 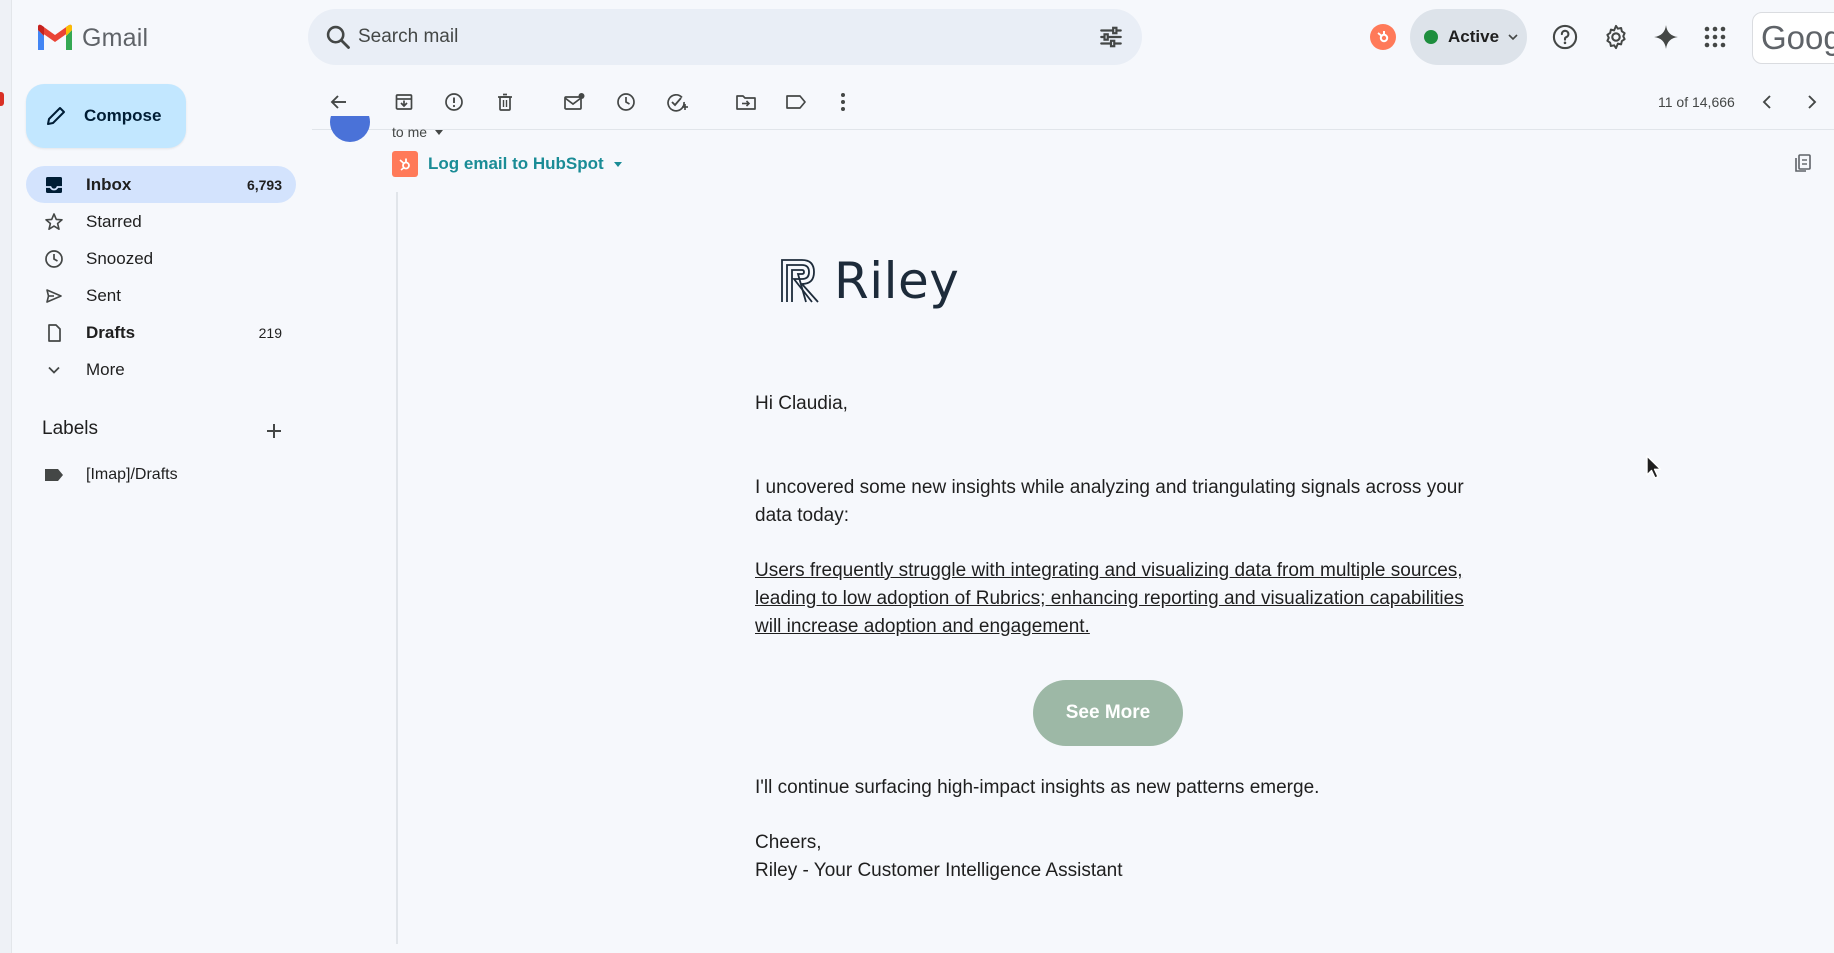 I want to click on help-icon, so click(x=1565, y=37).